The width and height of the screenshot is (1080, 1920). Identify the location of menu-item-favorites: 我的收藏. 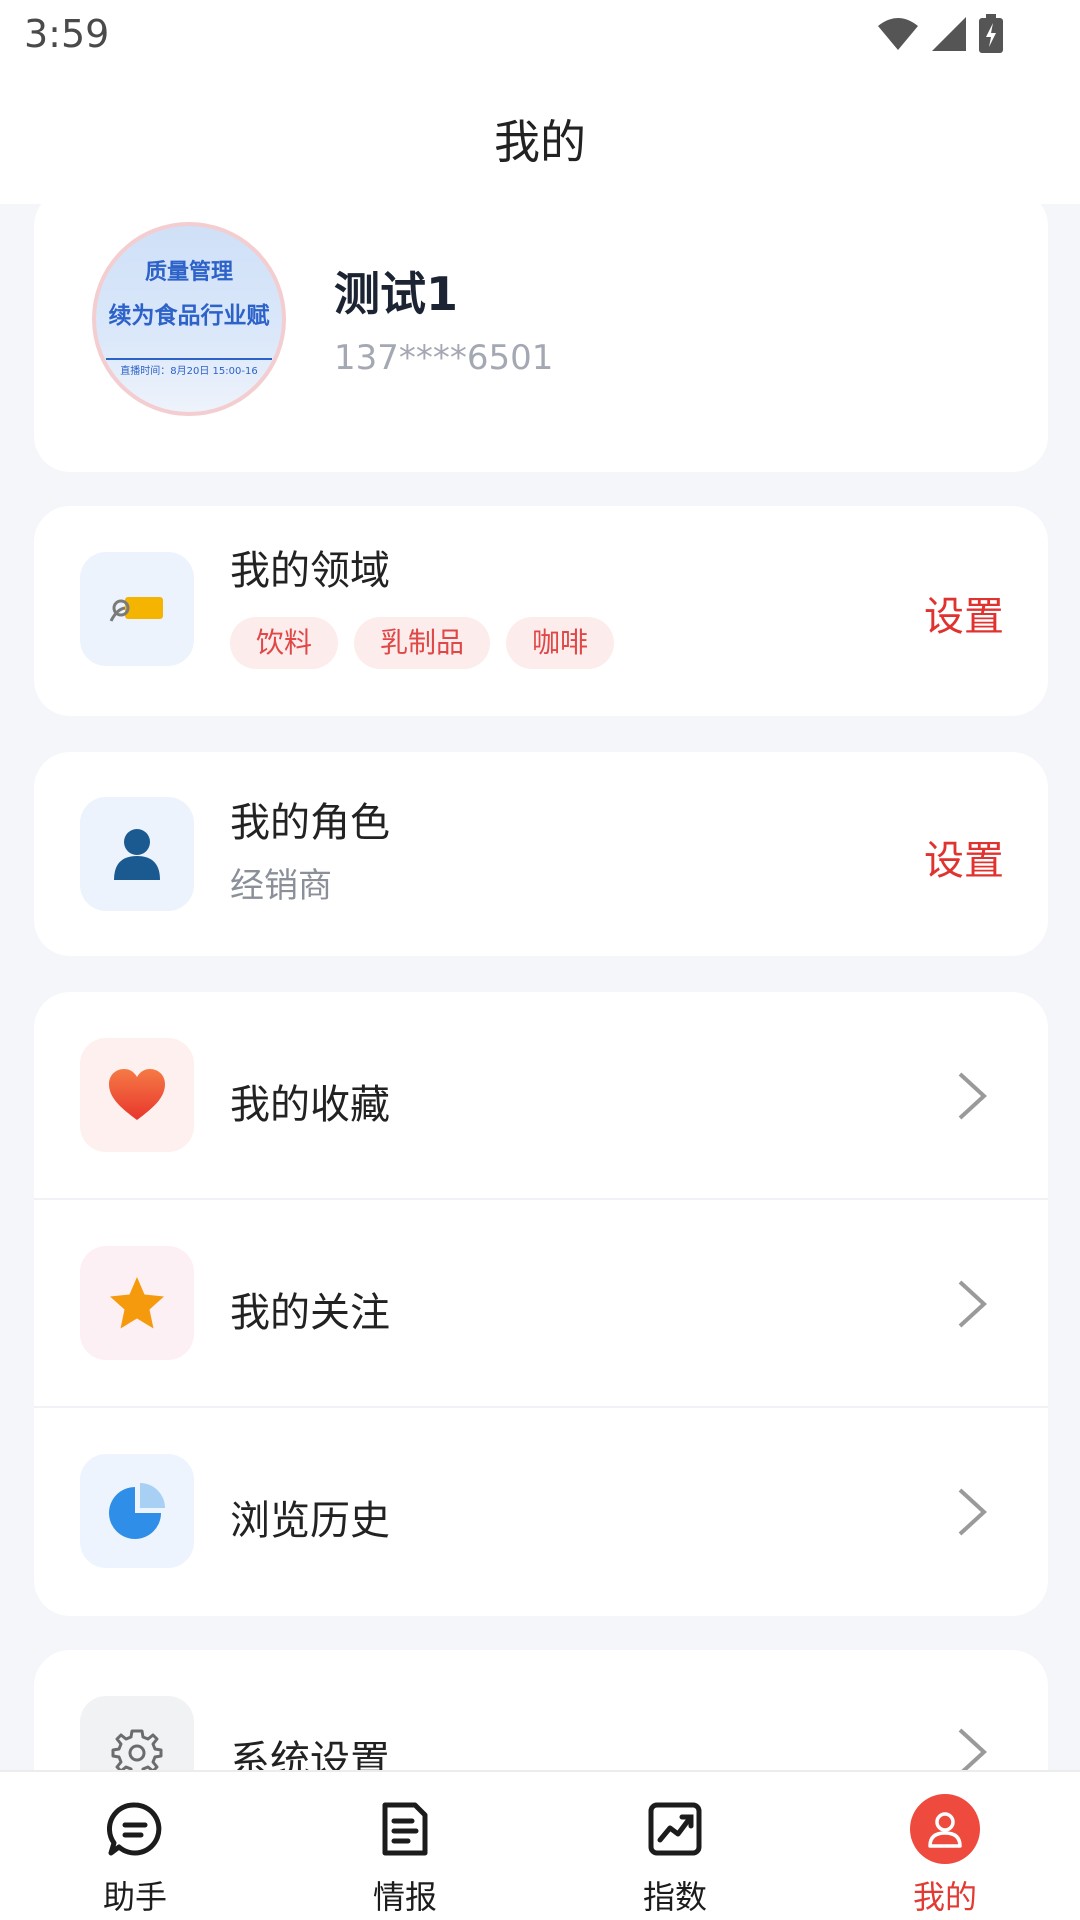
(541, 1096).